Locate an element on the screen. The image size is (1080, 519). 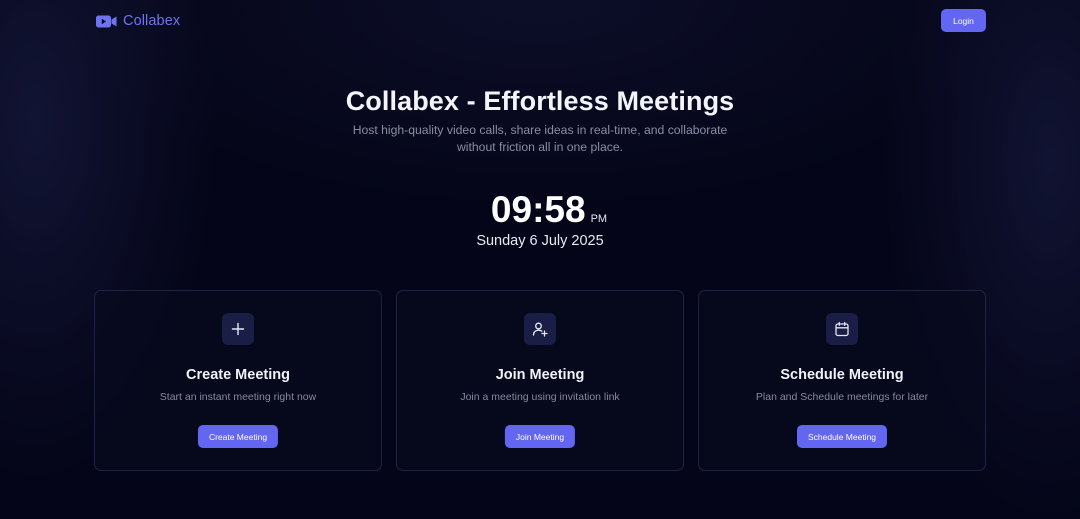
clock-ampm: PM is located at coordinates (599, 219).